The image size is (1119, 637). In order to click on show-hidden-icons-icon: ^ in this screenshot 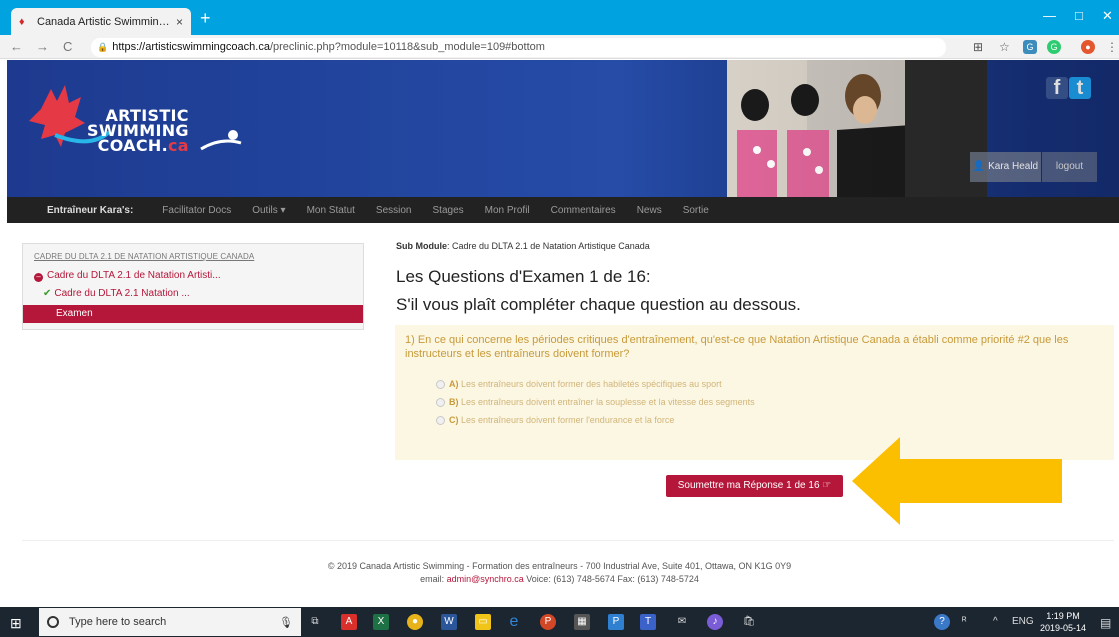, I will do `click(995, 621)`.